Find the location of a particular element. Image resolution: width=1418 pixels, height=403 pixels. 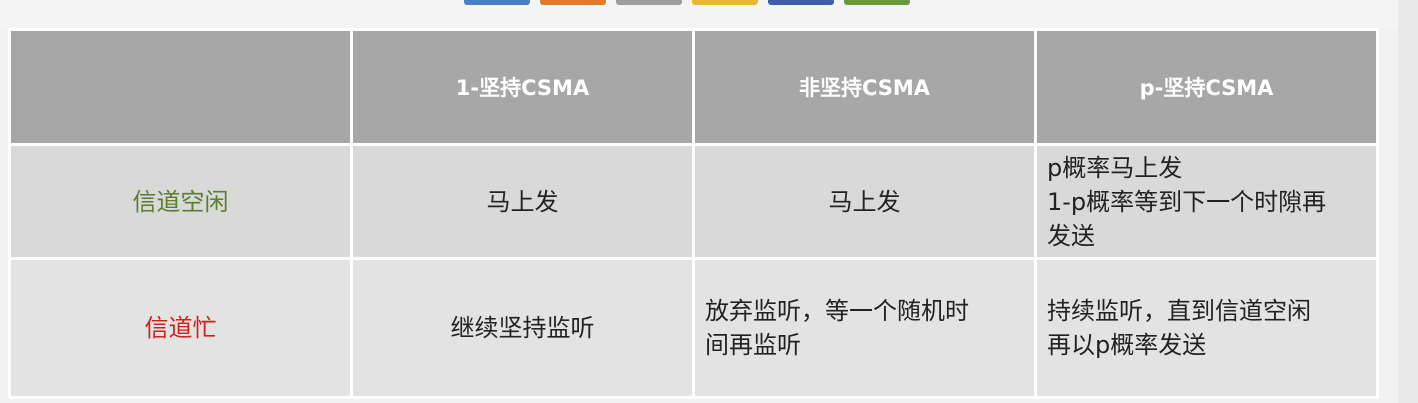

cell-idle-1-persistent: 马上发 is located at coordinates (522, 201).